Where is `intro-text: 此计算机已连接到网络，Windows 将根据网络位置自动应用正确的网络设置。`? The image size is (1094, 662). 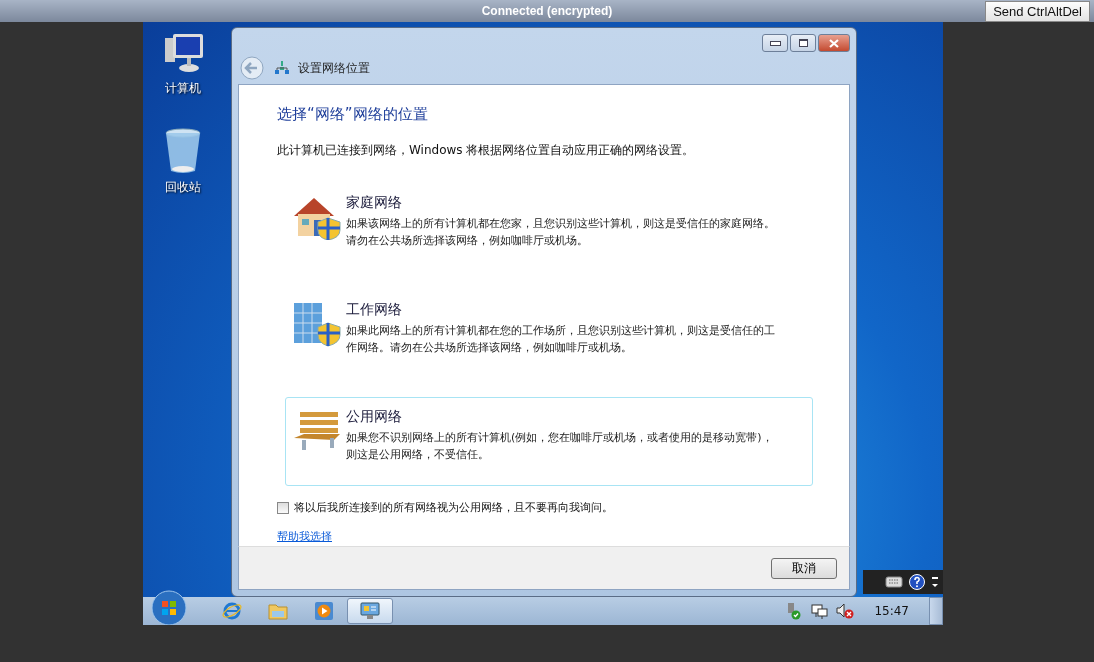 intro-text: 此计算机已连接到网络，Windows 将根据网络位置自动应用正确的网络设置。 is located at coordinates (486, 150).